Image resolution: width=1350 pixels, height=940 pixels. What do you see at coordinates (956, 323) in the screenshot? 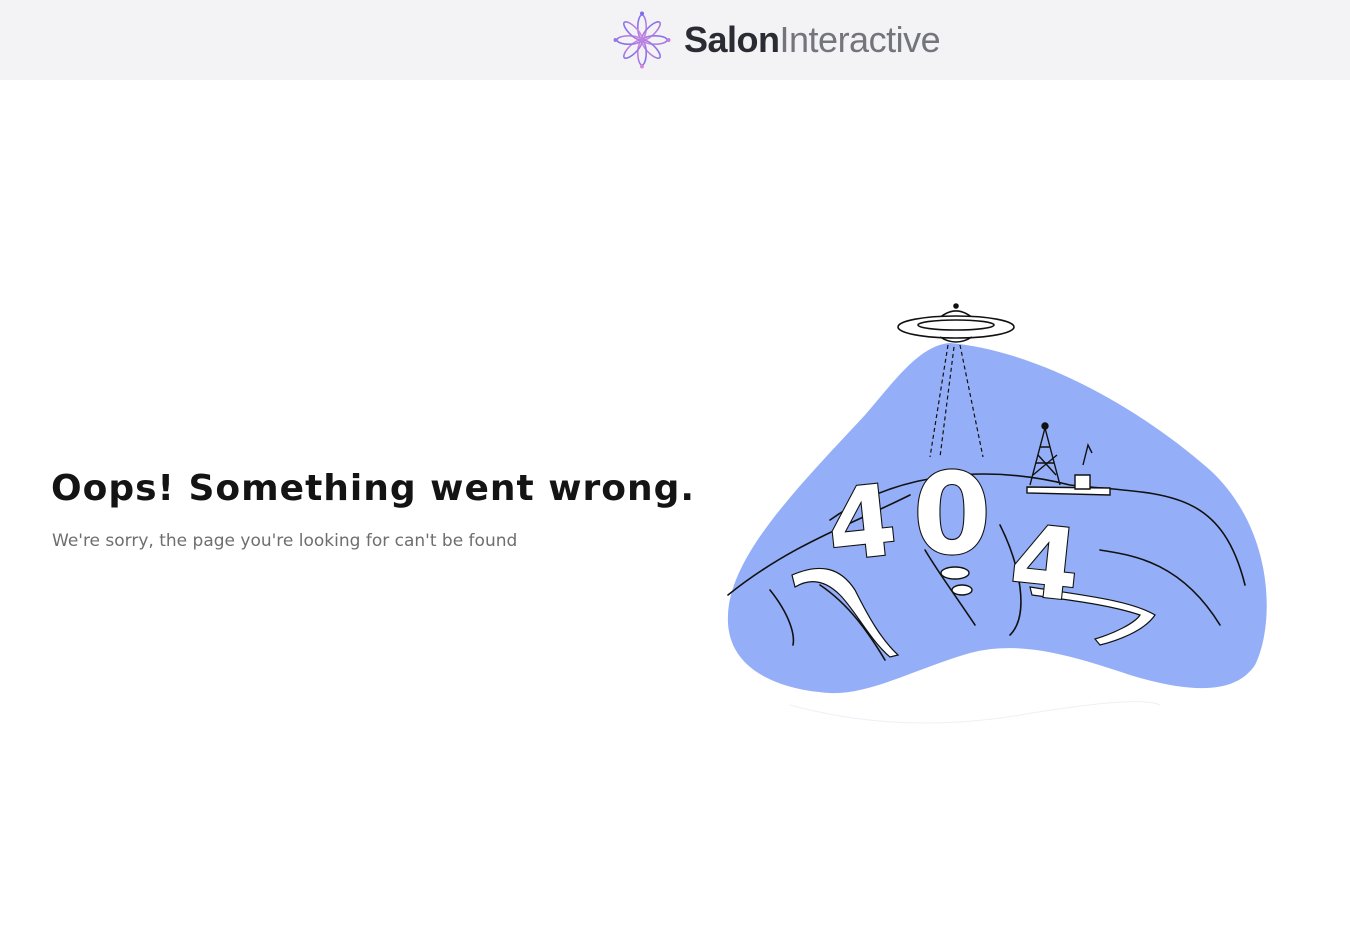
I see `ufo-icon` at bounding box center [956, 323].